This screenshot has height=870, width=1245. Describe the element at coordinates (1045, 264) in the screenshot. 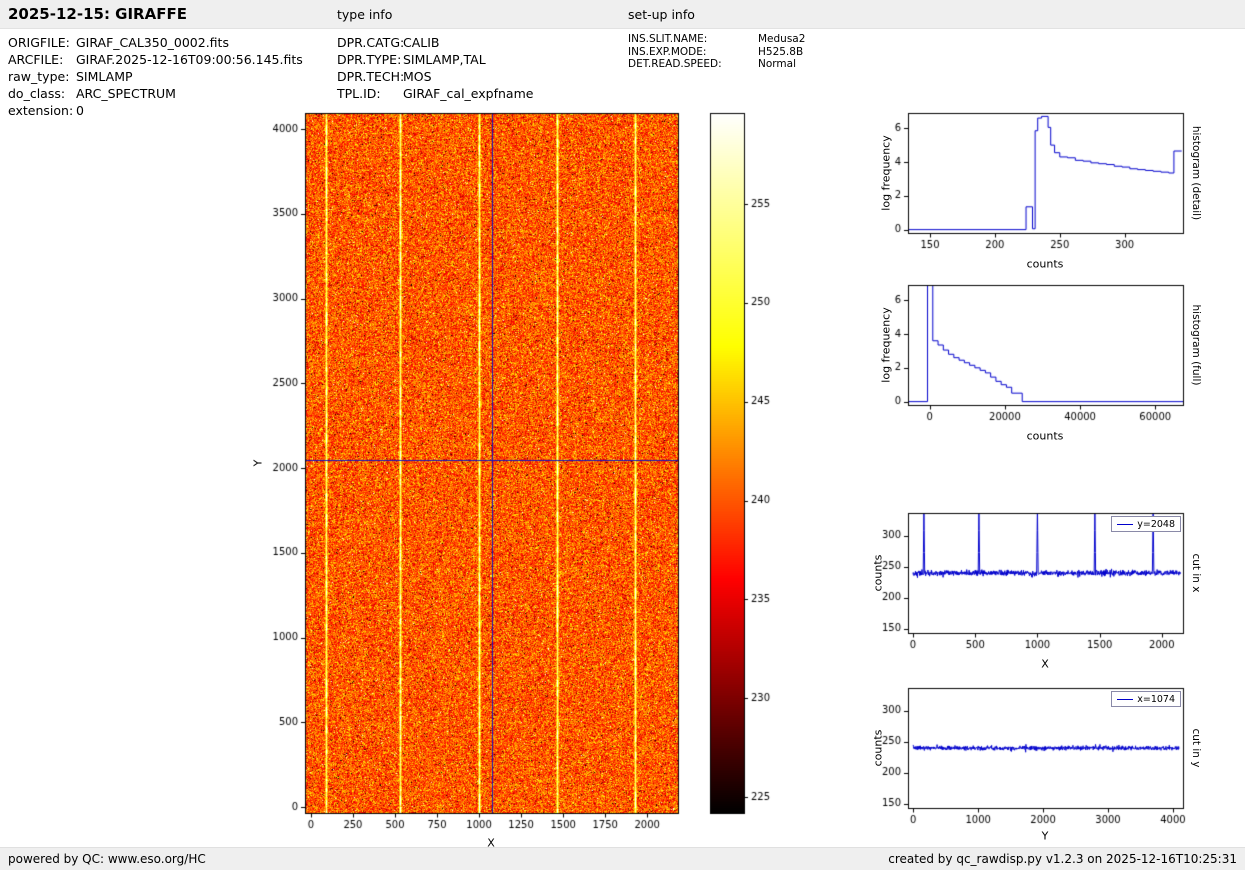

I see `hist-detail-x-axis-label: counts` at that location.